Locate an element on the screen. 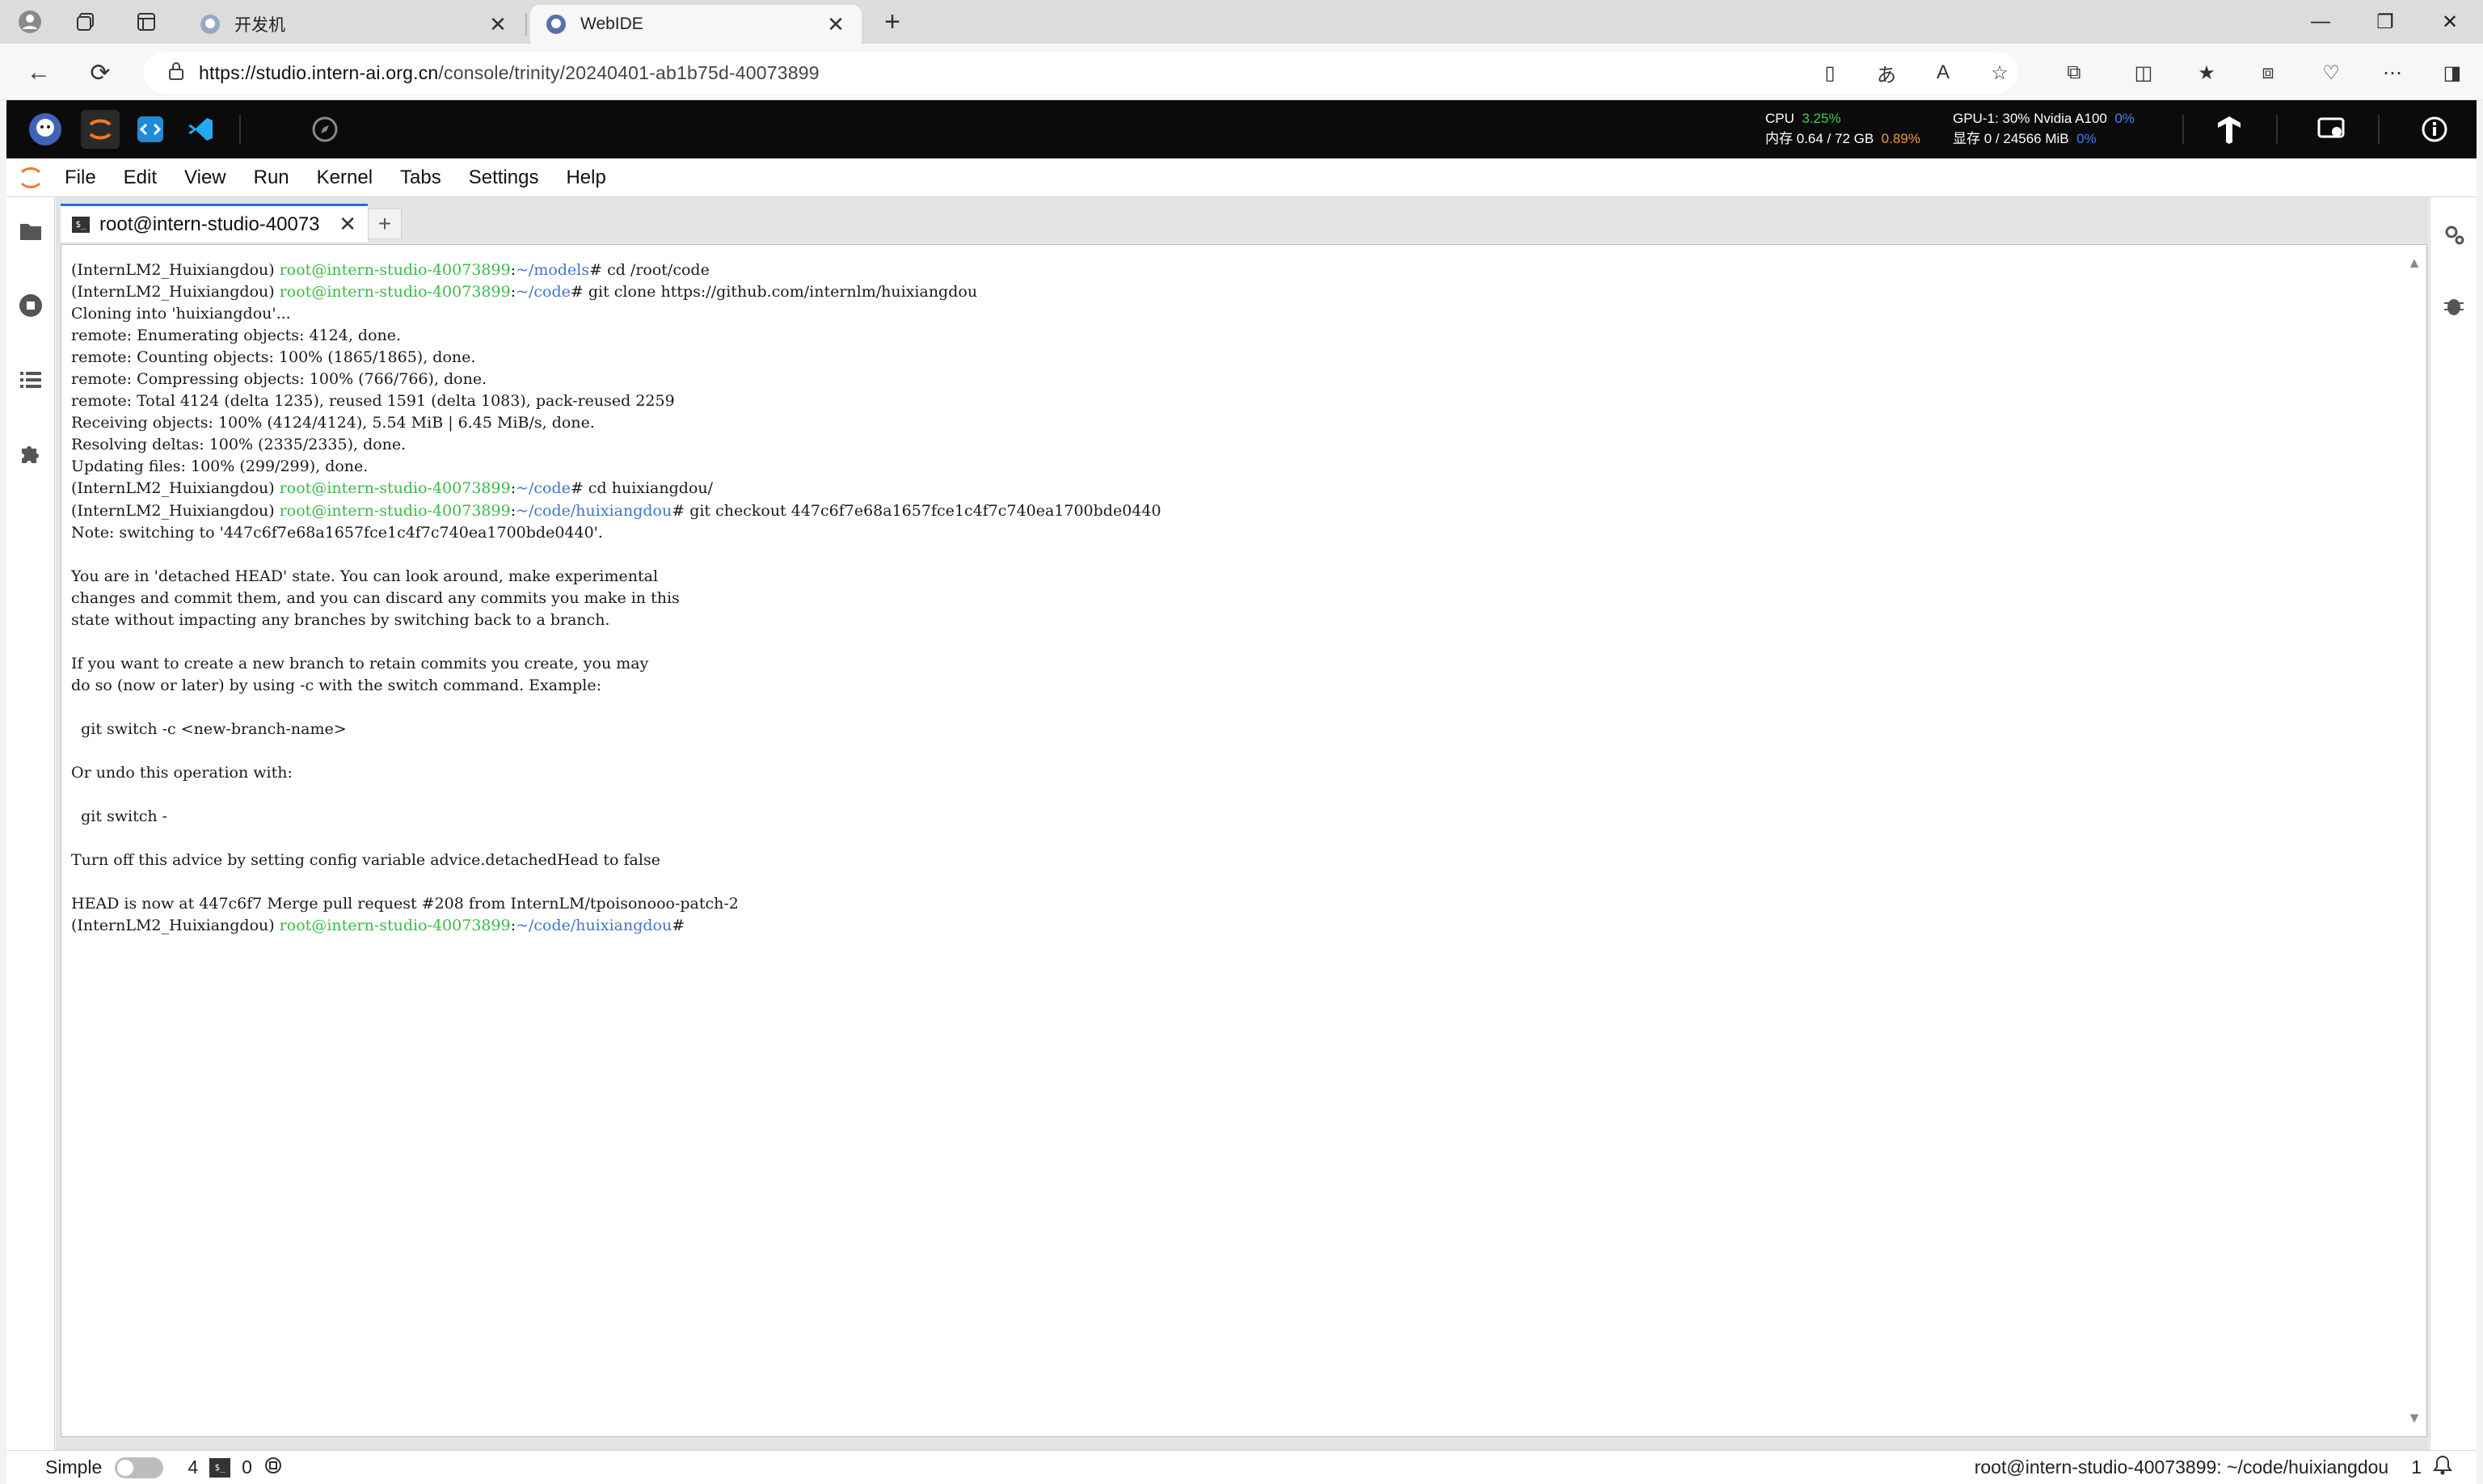 Image resolution: width=2483 pixels, height=1484 pixels. new-launcher-button: + is located at coordinates (385, 224).